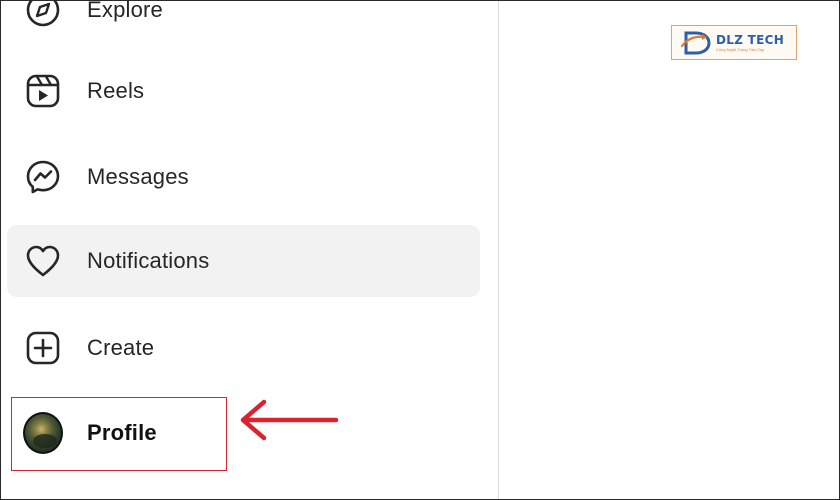  I want to click on sidebar-item-label: Messages, so click(138, 176).